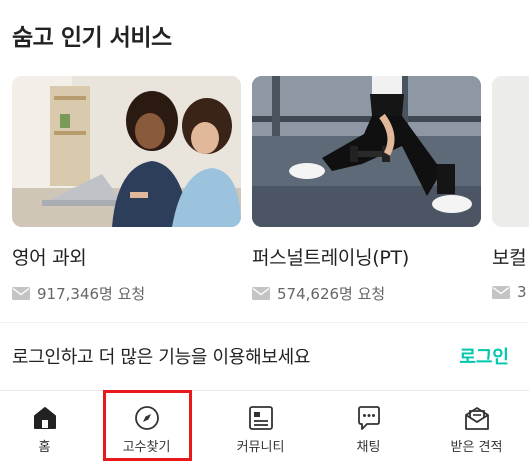  I want to click on service-name: 퍼스널트레이닝(PT), so click(330, 258).